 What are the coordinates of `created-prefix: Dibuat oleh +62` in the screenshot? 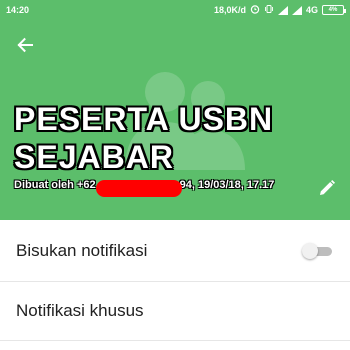 It's located at (55, 185).